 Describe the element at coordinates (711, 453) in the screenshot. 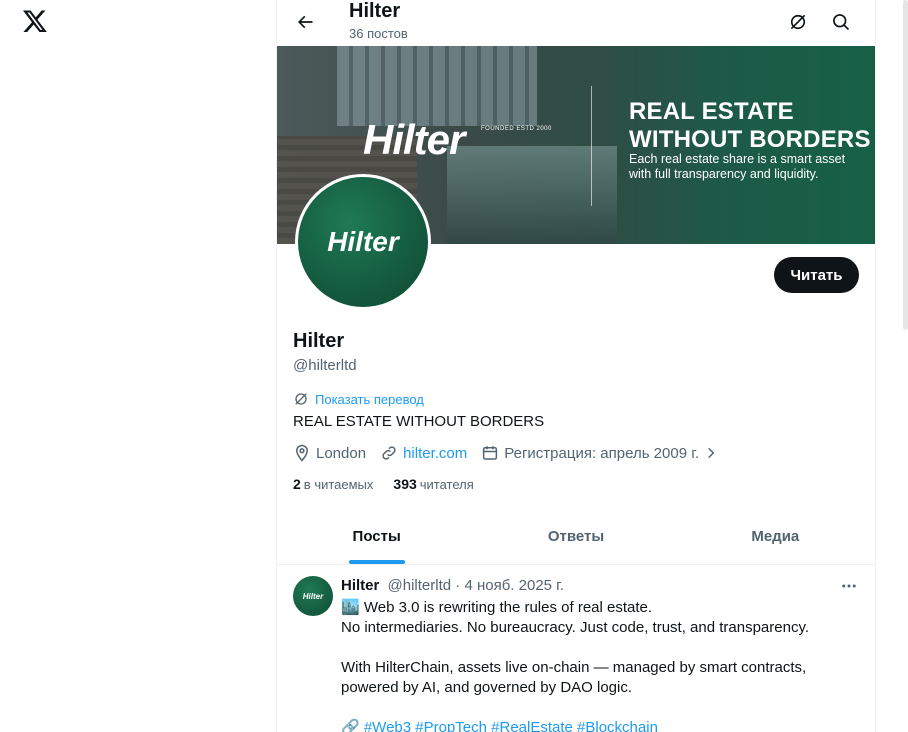

I see `chevron-right-icon` at that location.